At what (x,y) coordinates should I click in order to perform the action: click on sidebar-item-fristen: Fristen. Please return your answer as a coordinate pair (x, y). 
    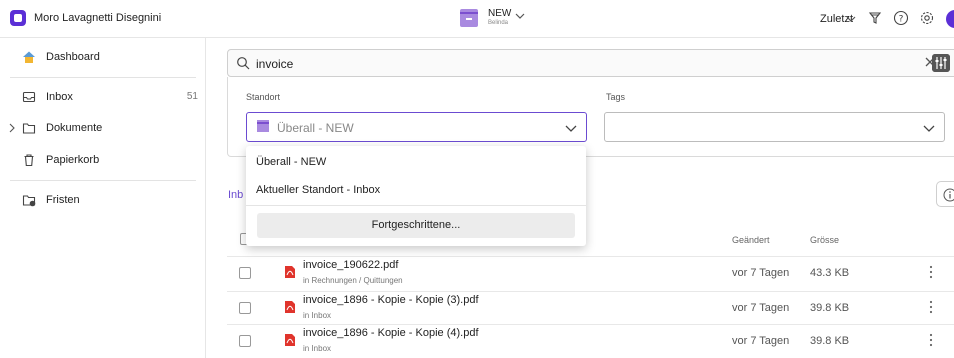
    Looking at the image, I should click on (103, 200).